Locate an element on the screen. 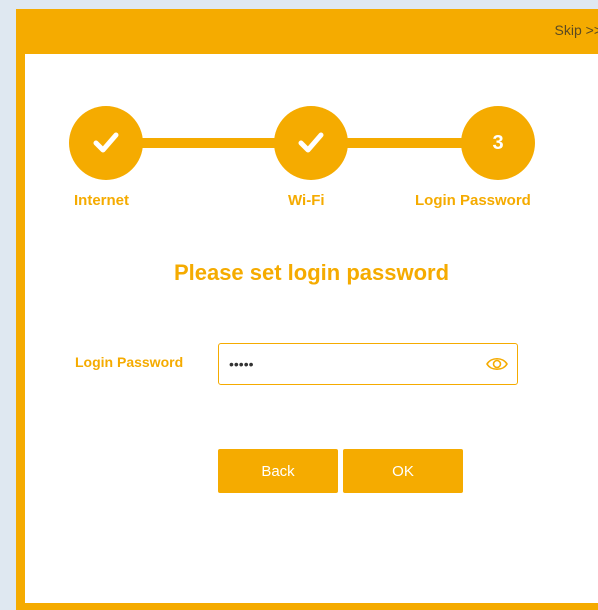 This screenshot has height=610, width=598. step-label-internet: Internet is located at coordinates (102, 200).